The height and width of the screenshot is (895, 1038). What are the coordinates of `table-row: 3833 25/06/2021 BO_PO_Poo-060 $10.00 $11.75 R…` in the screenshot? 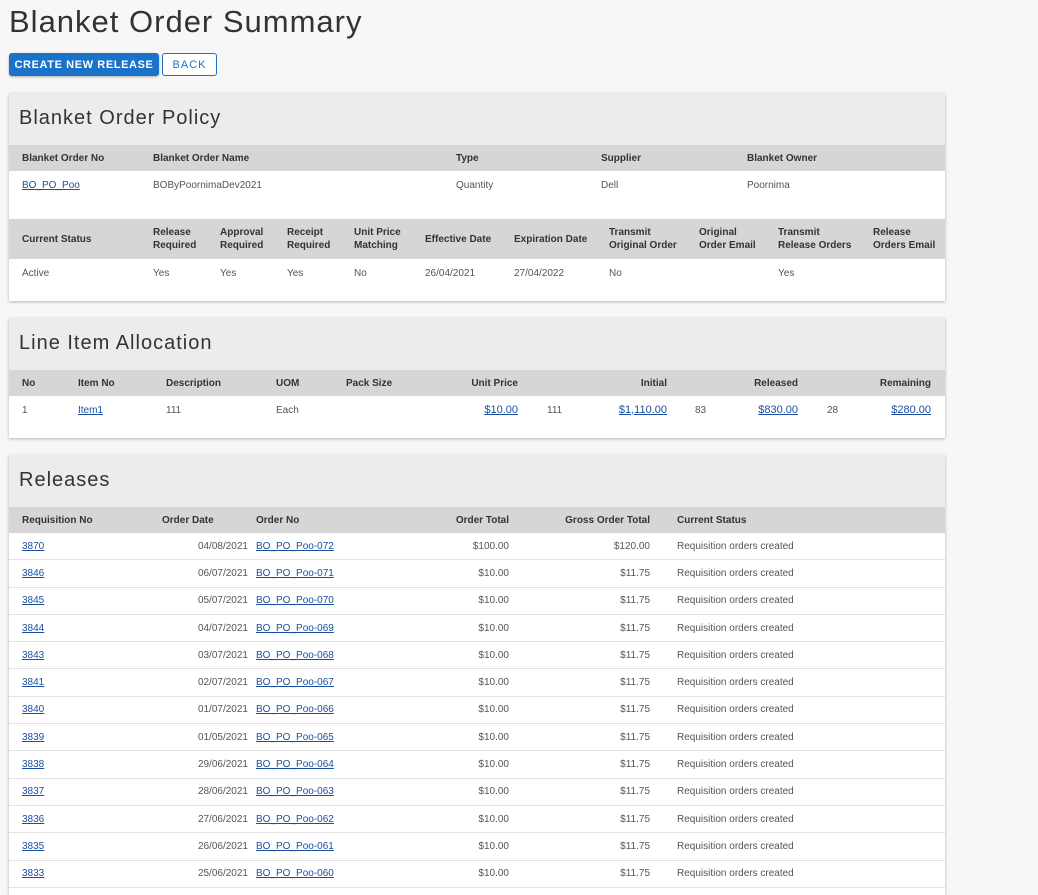 It's located at (477, 874).